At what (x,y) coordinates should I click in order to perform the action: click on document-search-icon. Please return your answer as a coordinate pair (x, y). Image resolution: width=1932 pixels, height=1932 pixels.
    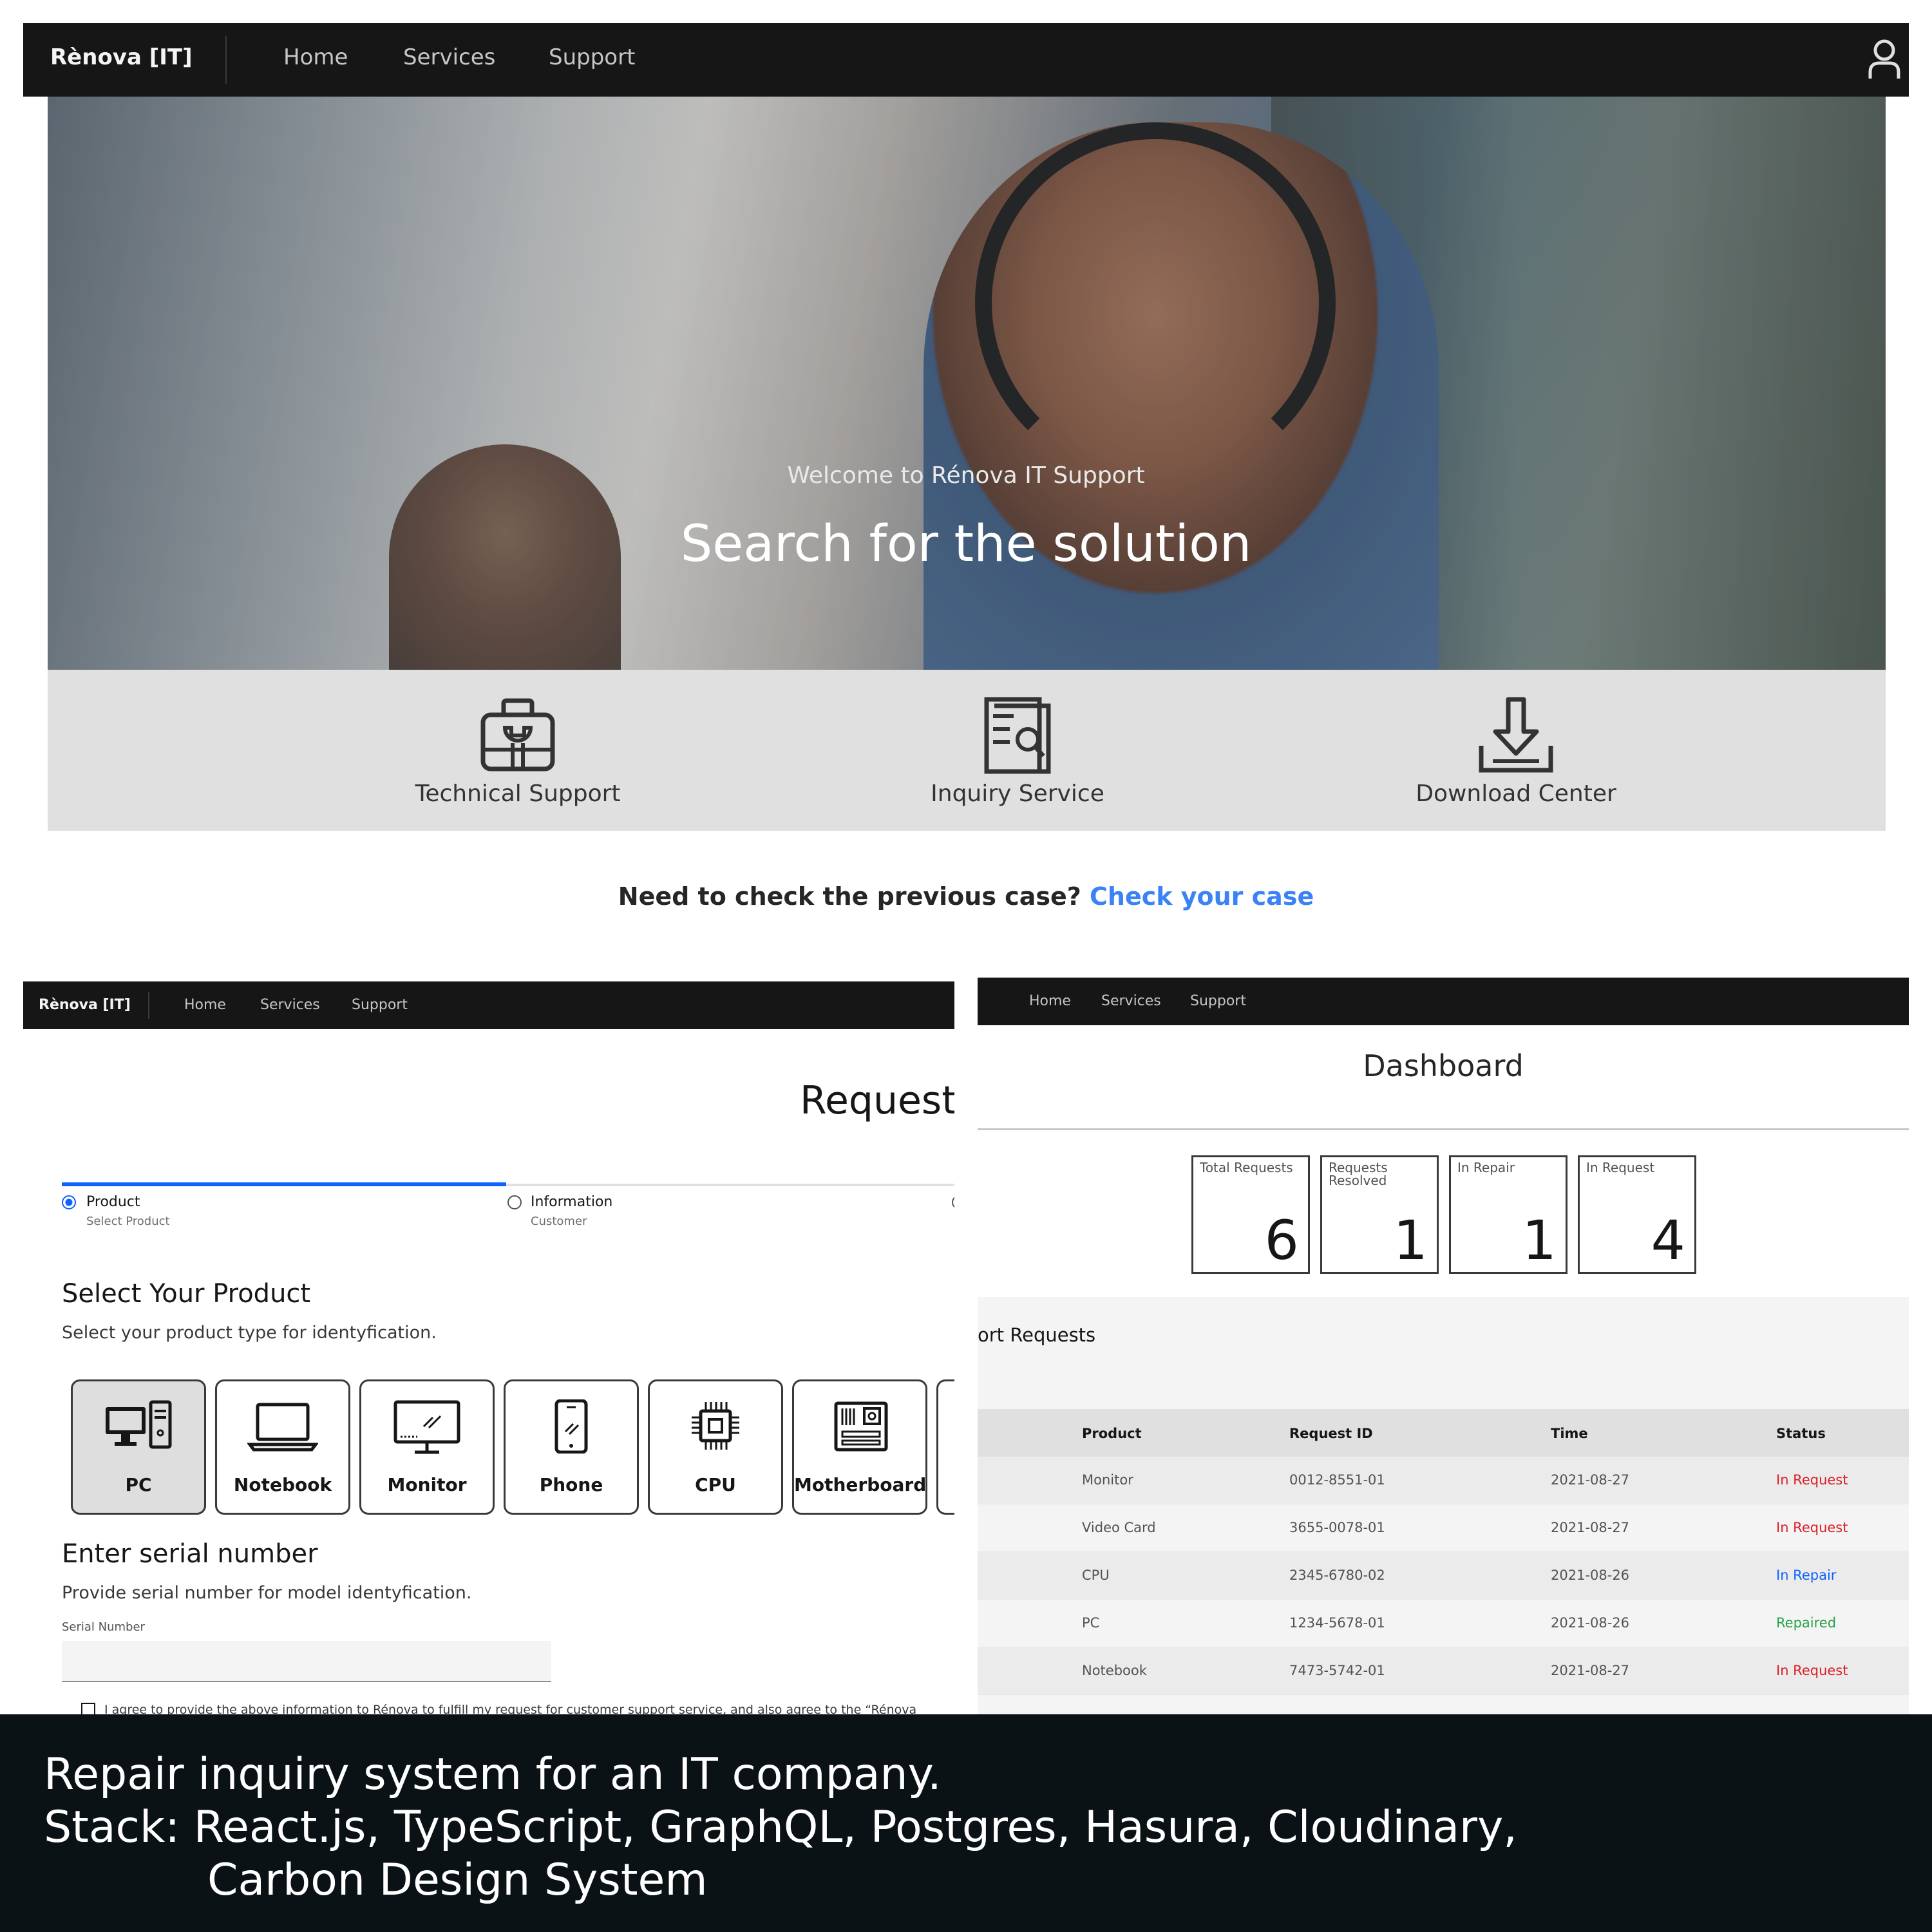
    Looking at the image, I should click on (1017, 735).